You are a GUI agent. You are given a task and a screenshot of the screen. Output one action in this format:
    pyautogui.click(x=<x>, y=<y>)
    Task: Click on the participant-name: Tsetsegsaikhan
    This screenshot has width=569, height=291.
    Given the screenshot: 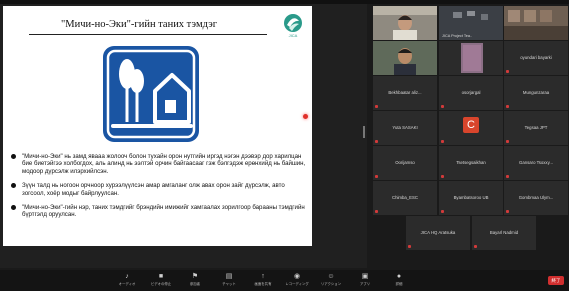 What is the action you would take?
    pyautogui.click(x=471, y=162)
    